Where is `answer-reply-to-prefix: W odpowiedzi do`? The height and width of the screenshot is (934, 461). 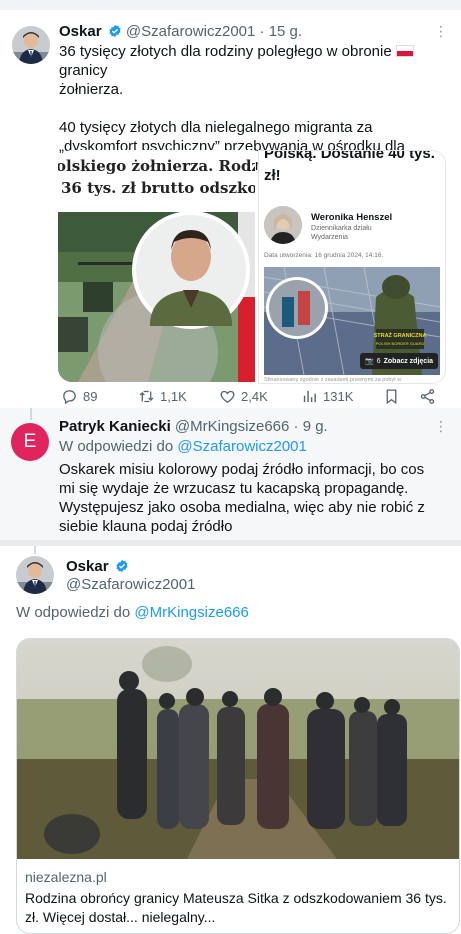 answer-reply-to-prefix: W odpowiedzi do is located at coordinates (73, 612).